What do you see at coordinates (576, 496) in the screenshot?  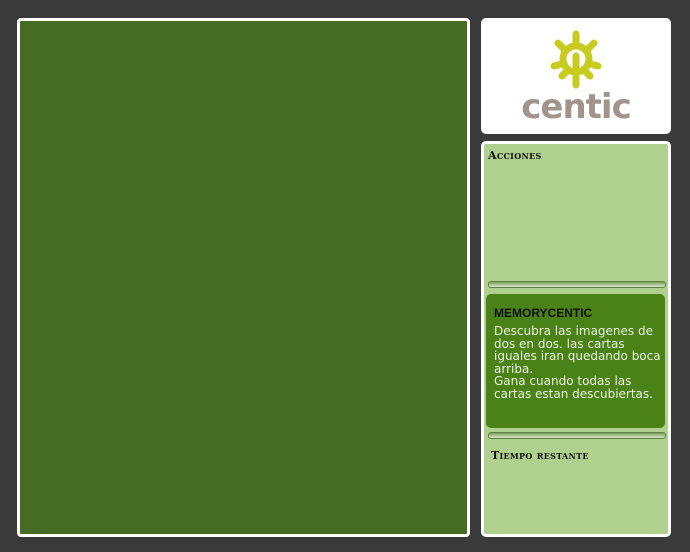 I see `time-remaining-area` at bounding box center [576, 496].